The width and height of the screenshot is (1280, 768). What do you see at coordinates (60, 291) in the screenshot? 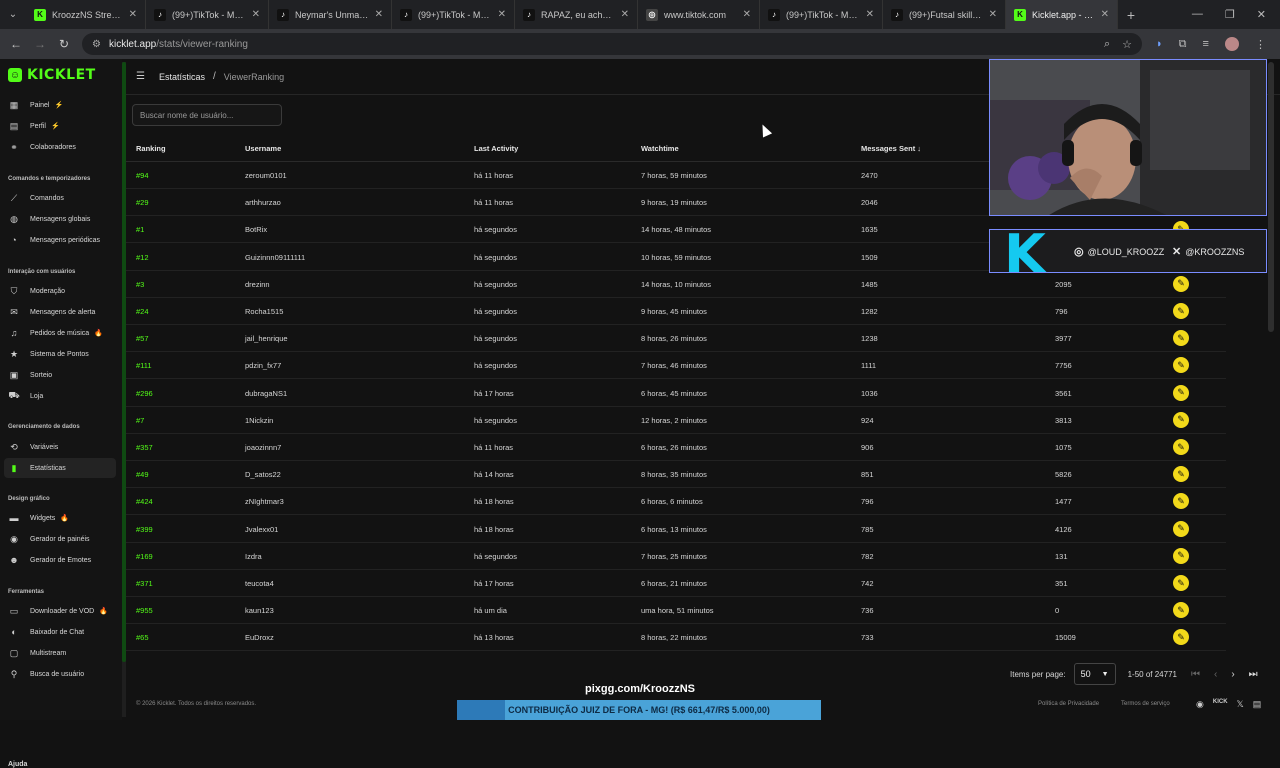
I see `sidebar-item-shield: ⛉ Moderação` at bounding box center [60, 291].